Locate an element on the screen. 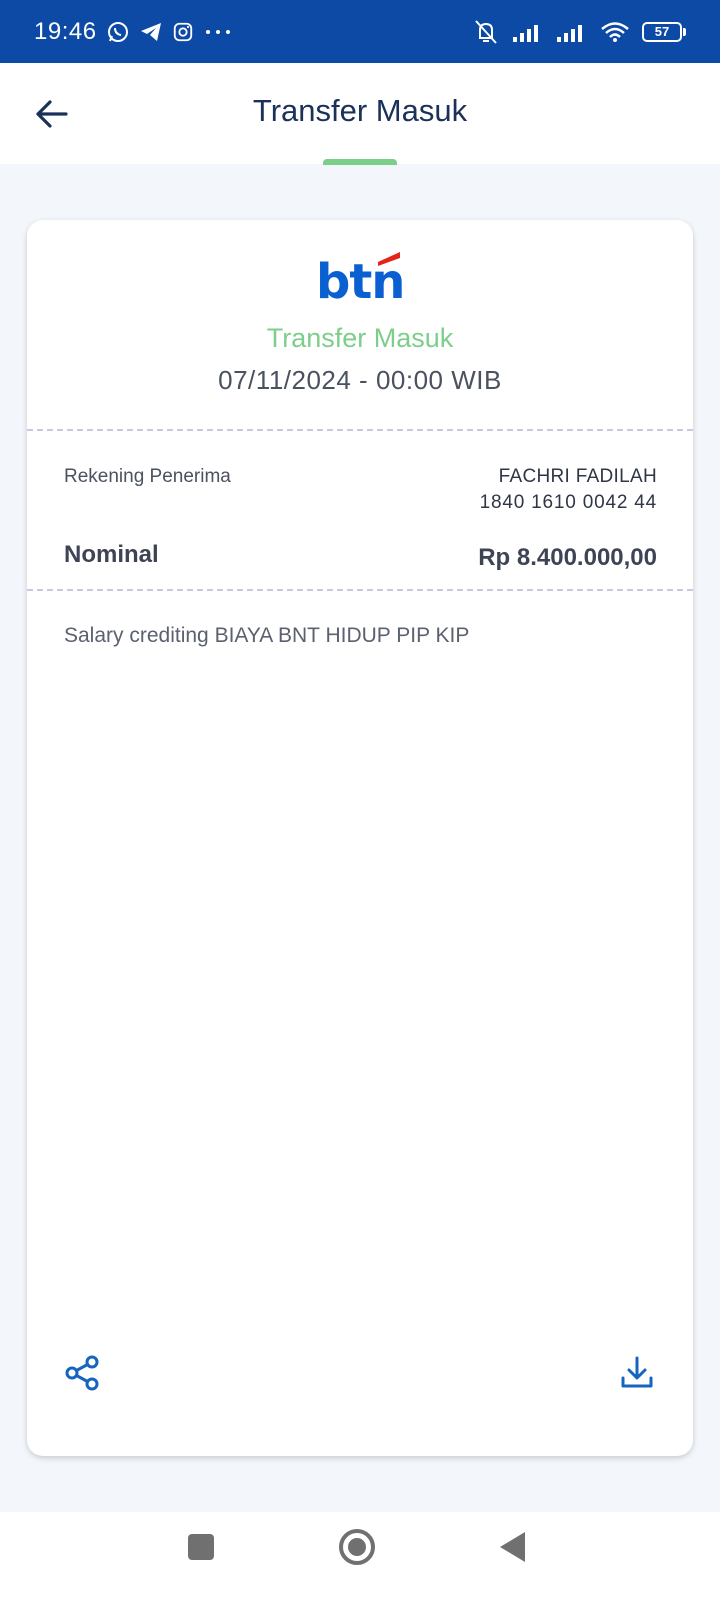  page-title: Transfer Masuk is located at coordinates (360, 110).